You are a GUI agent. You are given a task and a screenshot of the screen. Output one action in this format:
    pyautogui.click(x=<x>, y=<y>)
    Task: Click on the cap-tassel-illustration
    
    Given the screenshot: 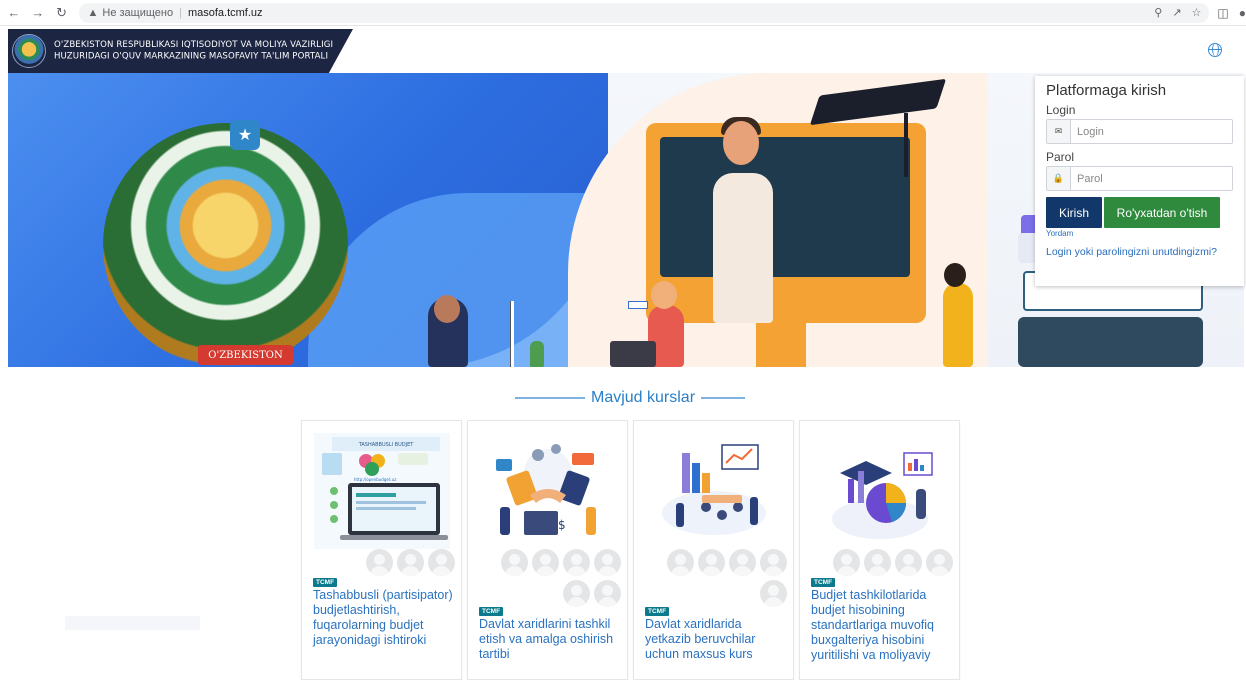 What is the action you would take?
    pyautogui.click(x=906, y=145)
    